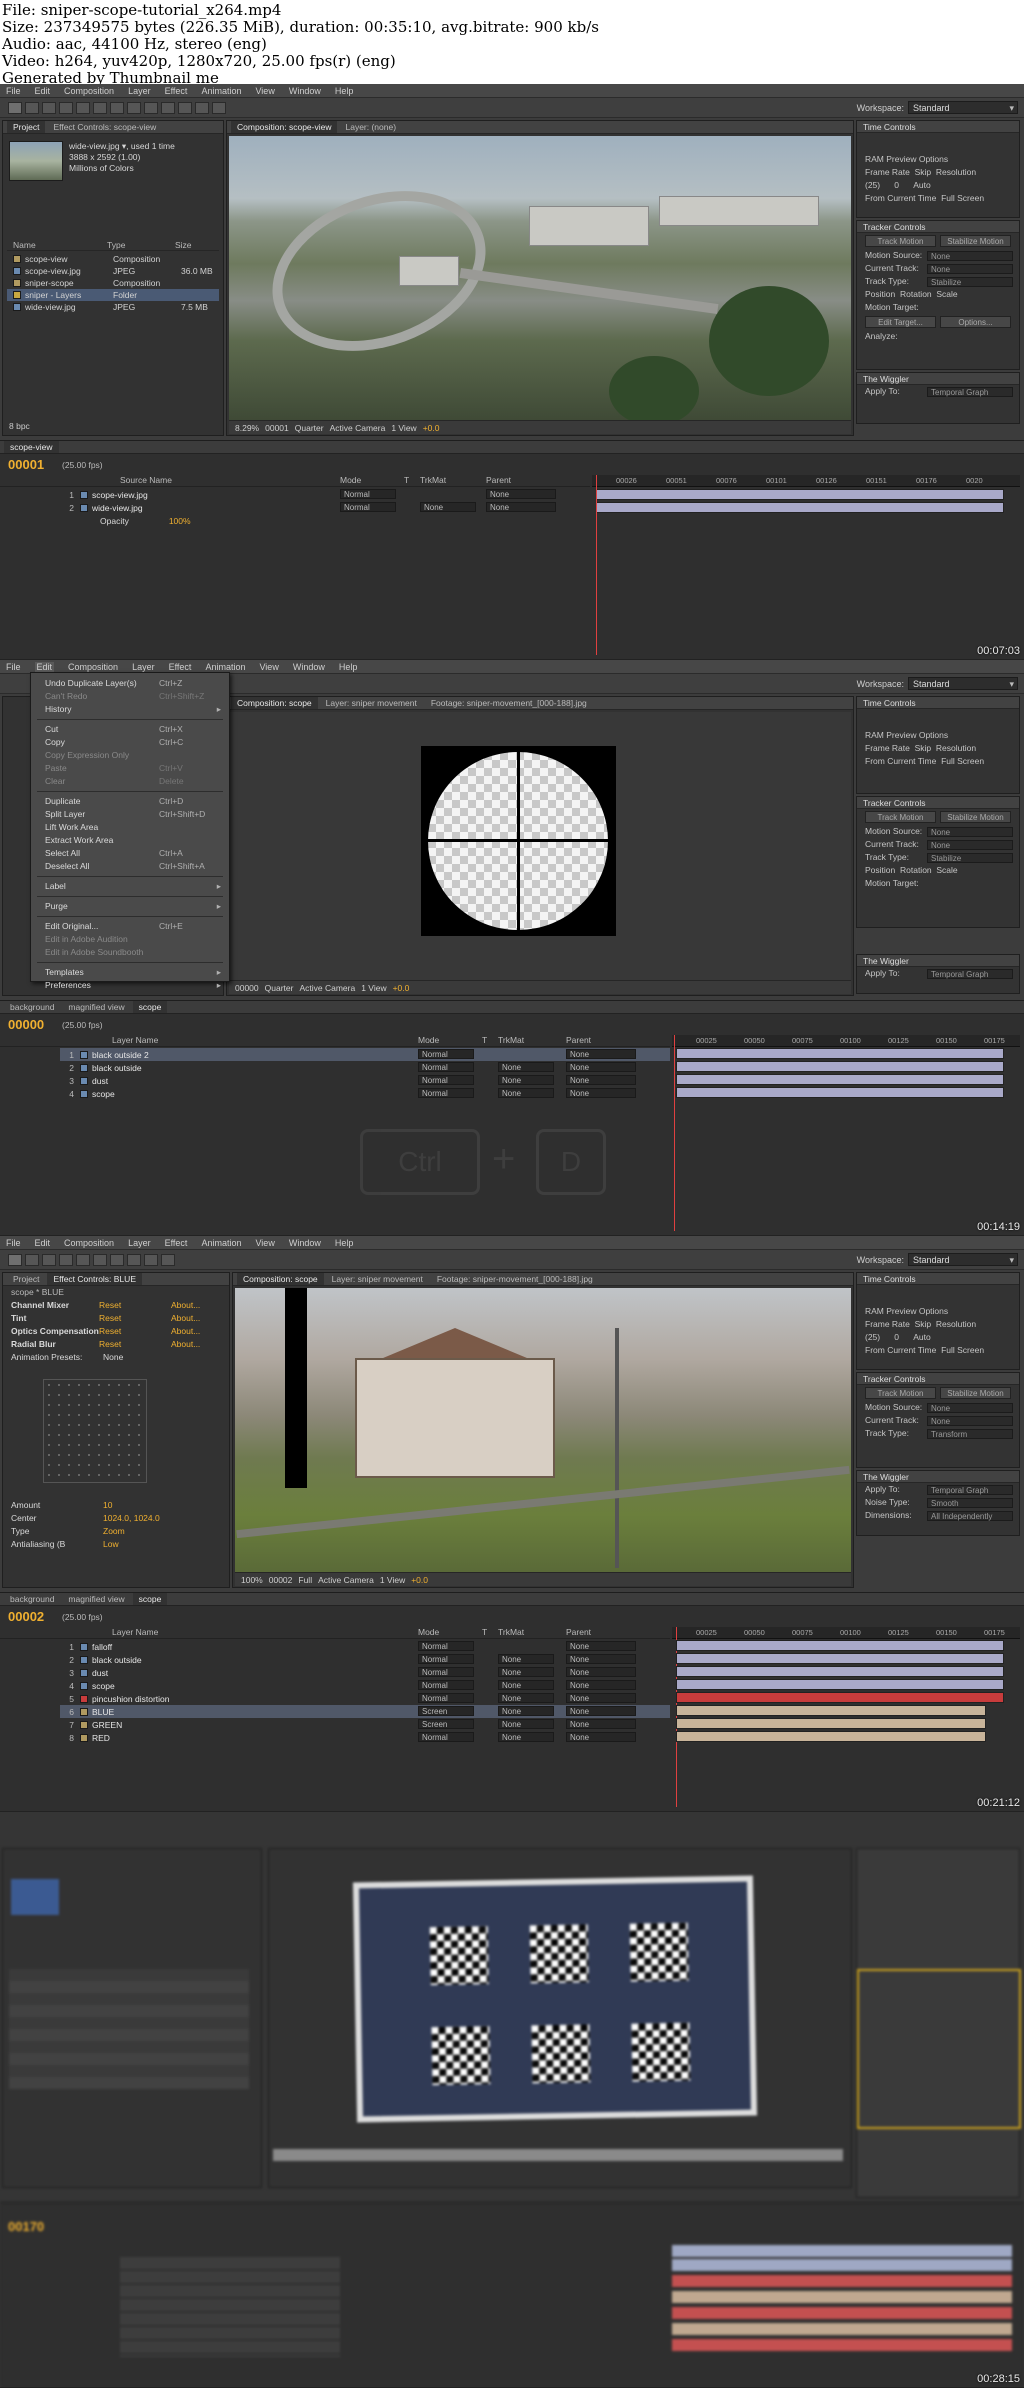 This screenshot has width=1024, height=2388. Describe the element at coordinates (96, 1599) in the screenshot. I see `timeline-tab-magnified-view: magnified view` at that location.